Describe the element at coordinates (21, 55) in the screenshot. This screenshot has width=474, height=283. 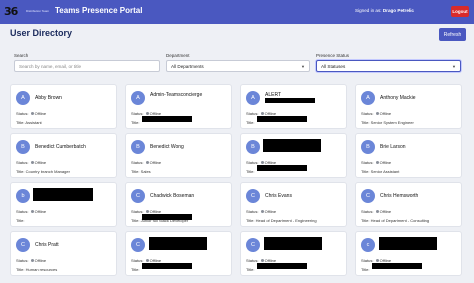
I see `search-label: Search` at that location.